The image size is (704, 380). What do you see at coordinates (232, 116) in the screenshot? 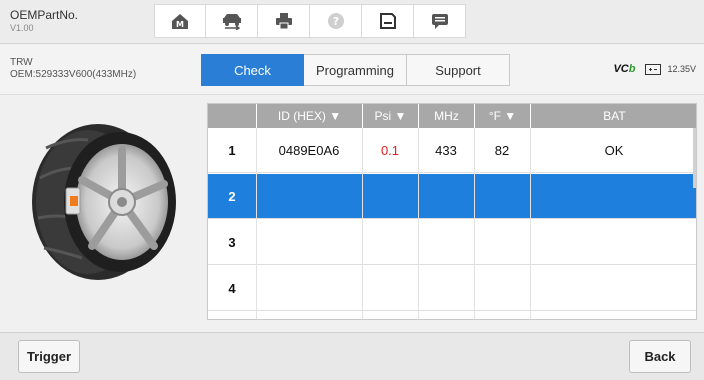
I see `col-header-index` at bounding box center [232, 116].